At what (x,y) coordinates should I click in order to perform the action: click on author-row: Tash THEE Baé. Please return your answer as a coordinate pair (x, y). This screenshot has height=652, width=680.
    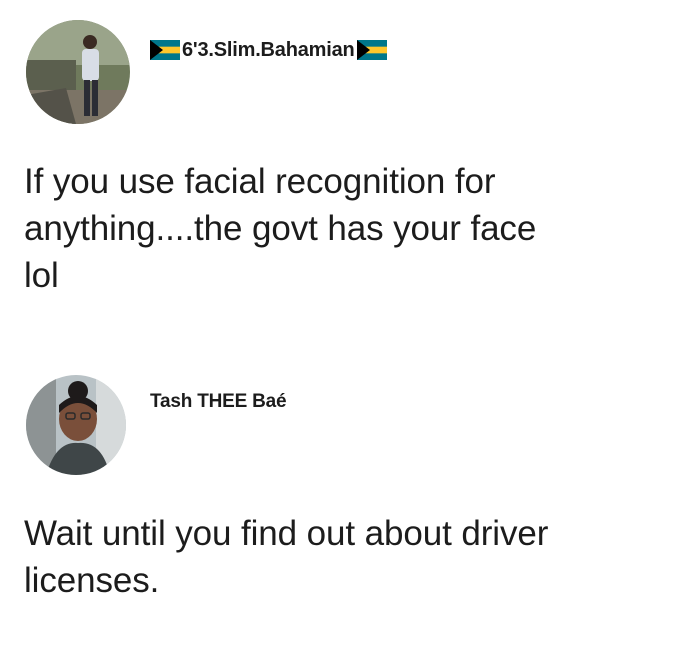
    Looking at the image, I should click on (218, 402).